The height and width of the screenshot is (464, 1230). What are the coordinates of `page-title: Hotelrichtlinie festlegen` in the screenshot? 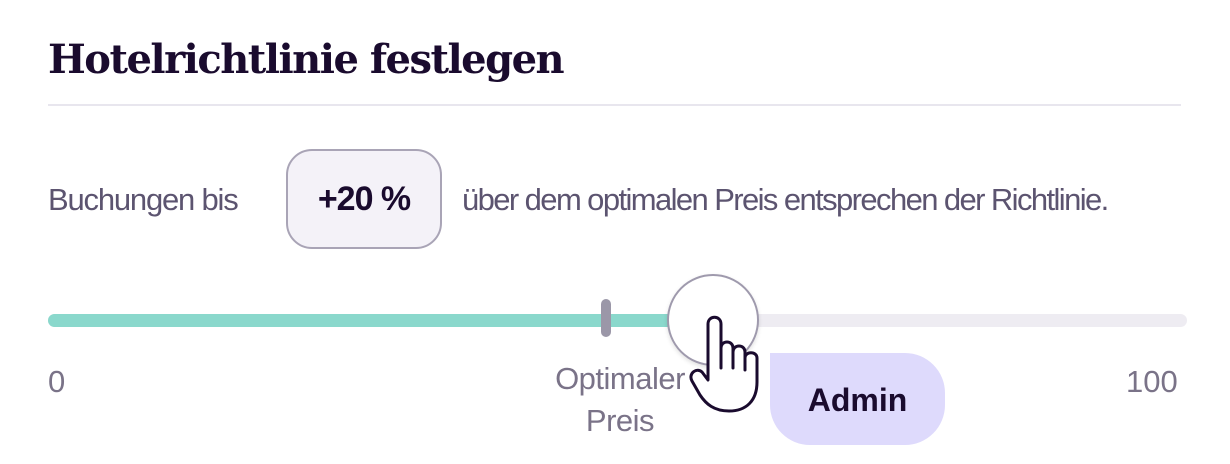 It's located at (306, 59).